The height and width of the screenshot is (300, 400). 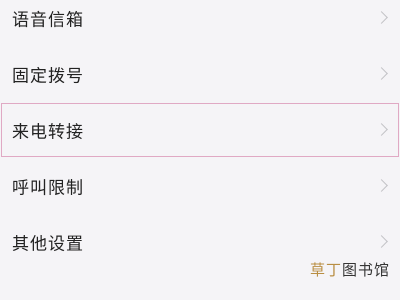 What do you see at coordinates (48, 20) in the screenshot?
I see `settings-item-label: 语音信箱` at bounding box center [48, 20].